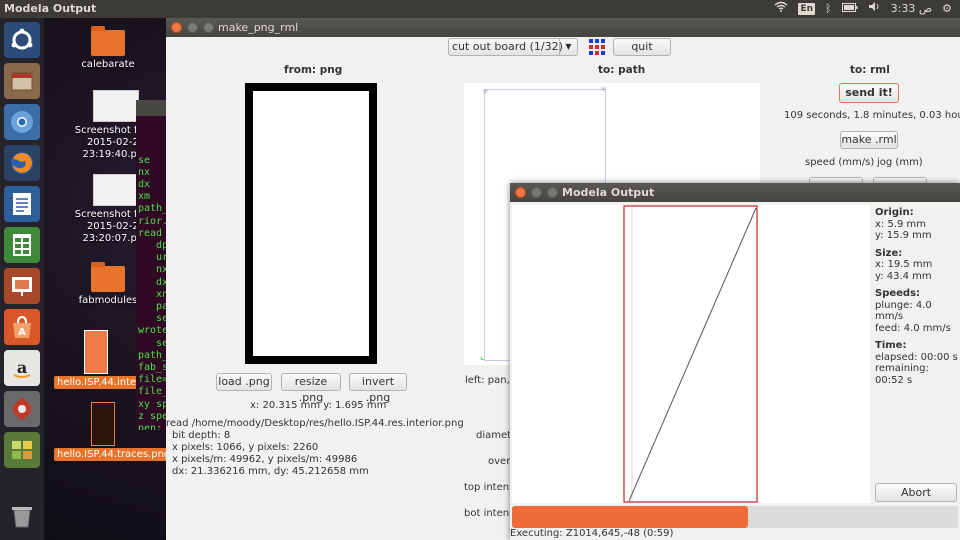  What do you see at coordinates (869, 140) in the screenshot?
I see `make-rml-button: make .rml` at bounding box center [869, 140].